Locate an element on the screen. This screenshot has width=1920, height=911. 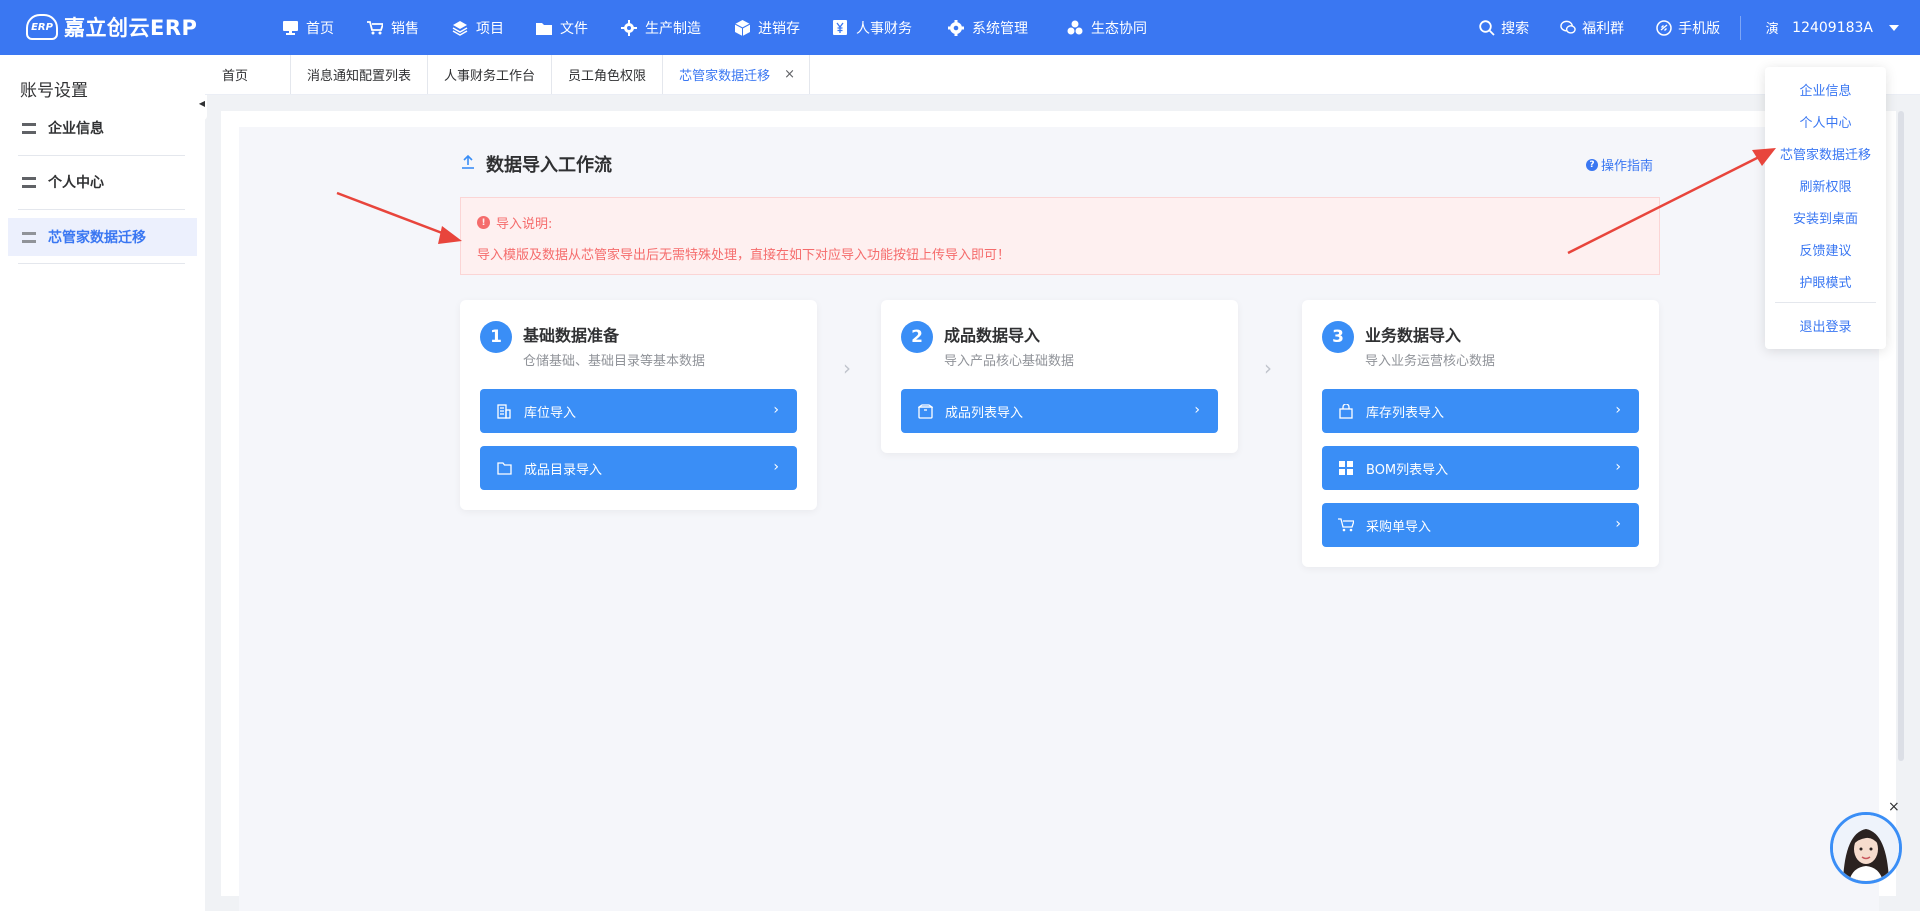
nav-home: 首页 is located at coordinates (308, 27).